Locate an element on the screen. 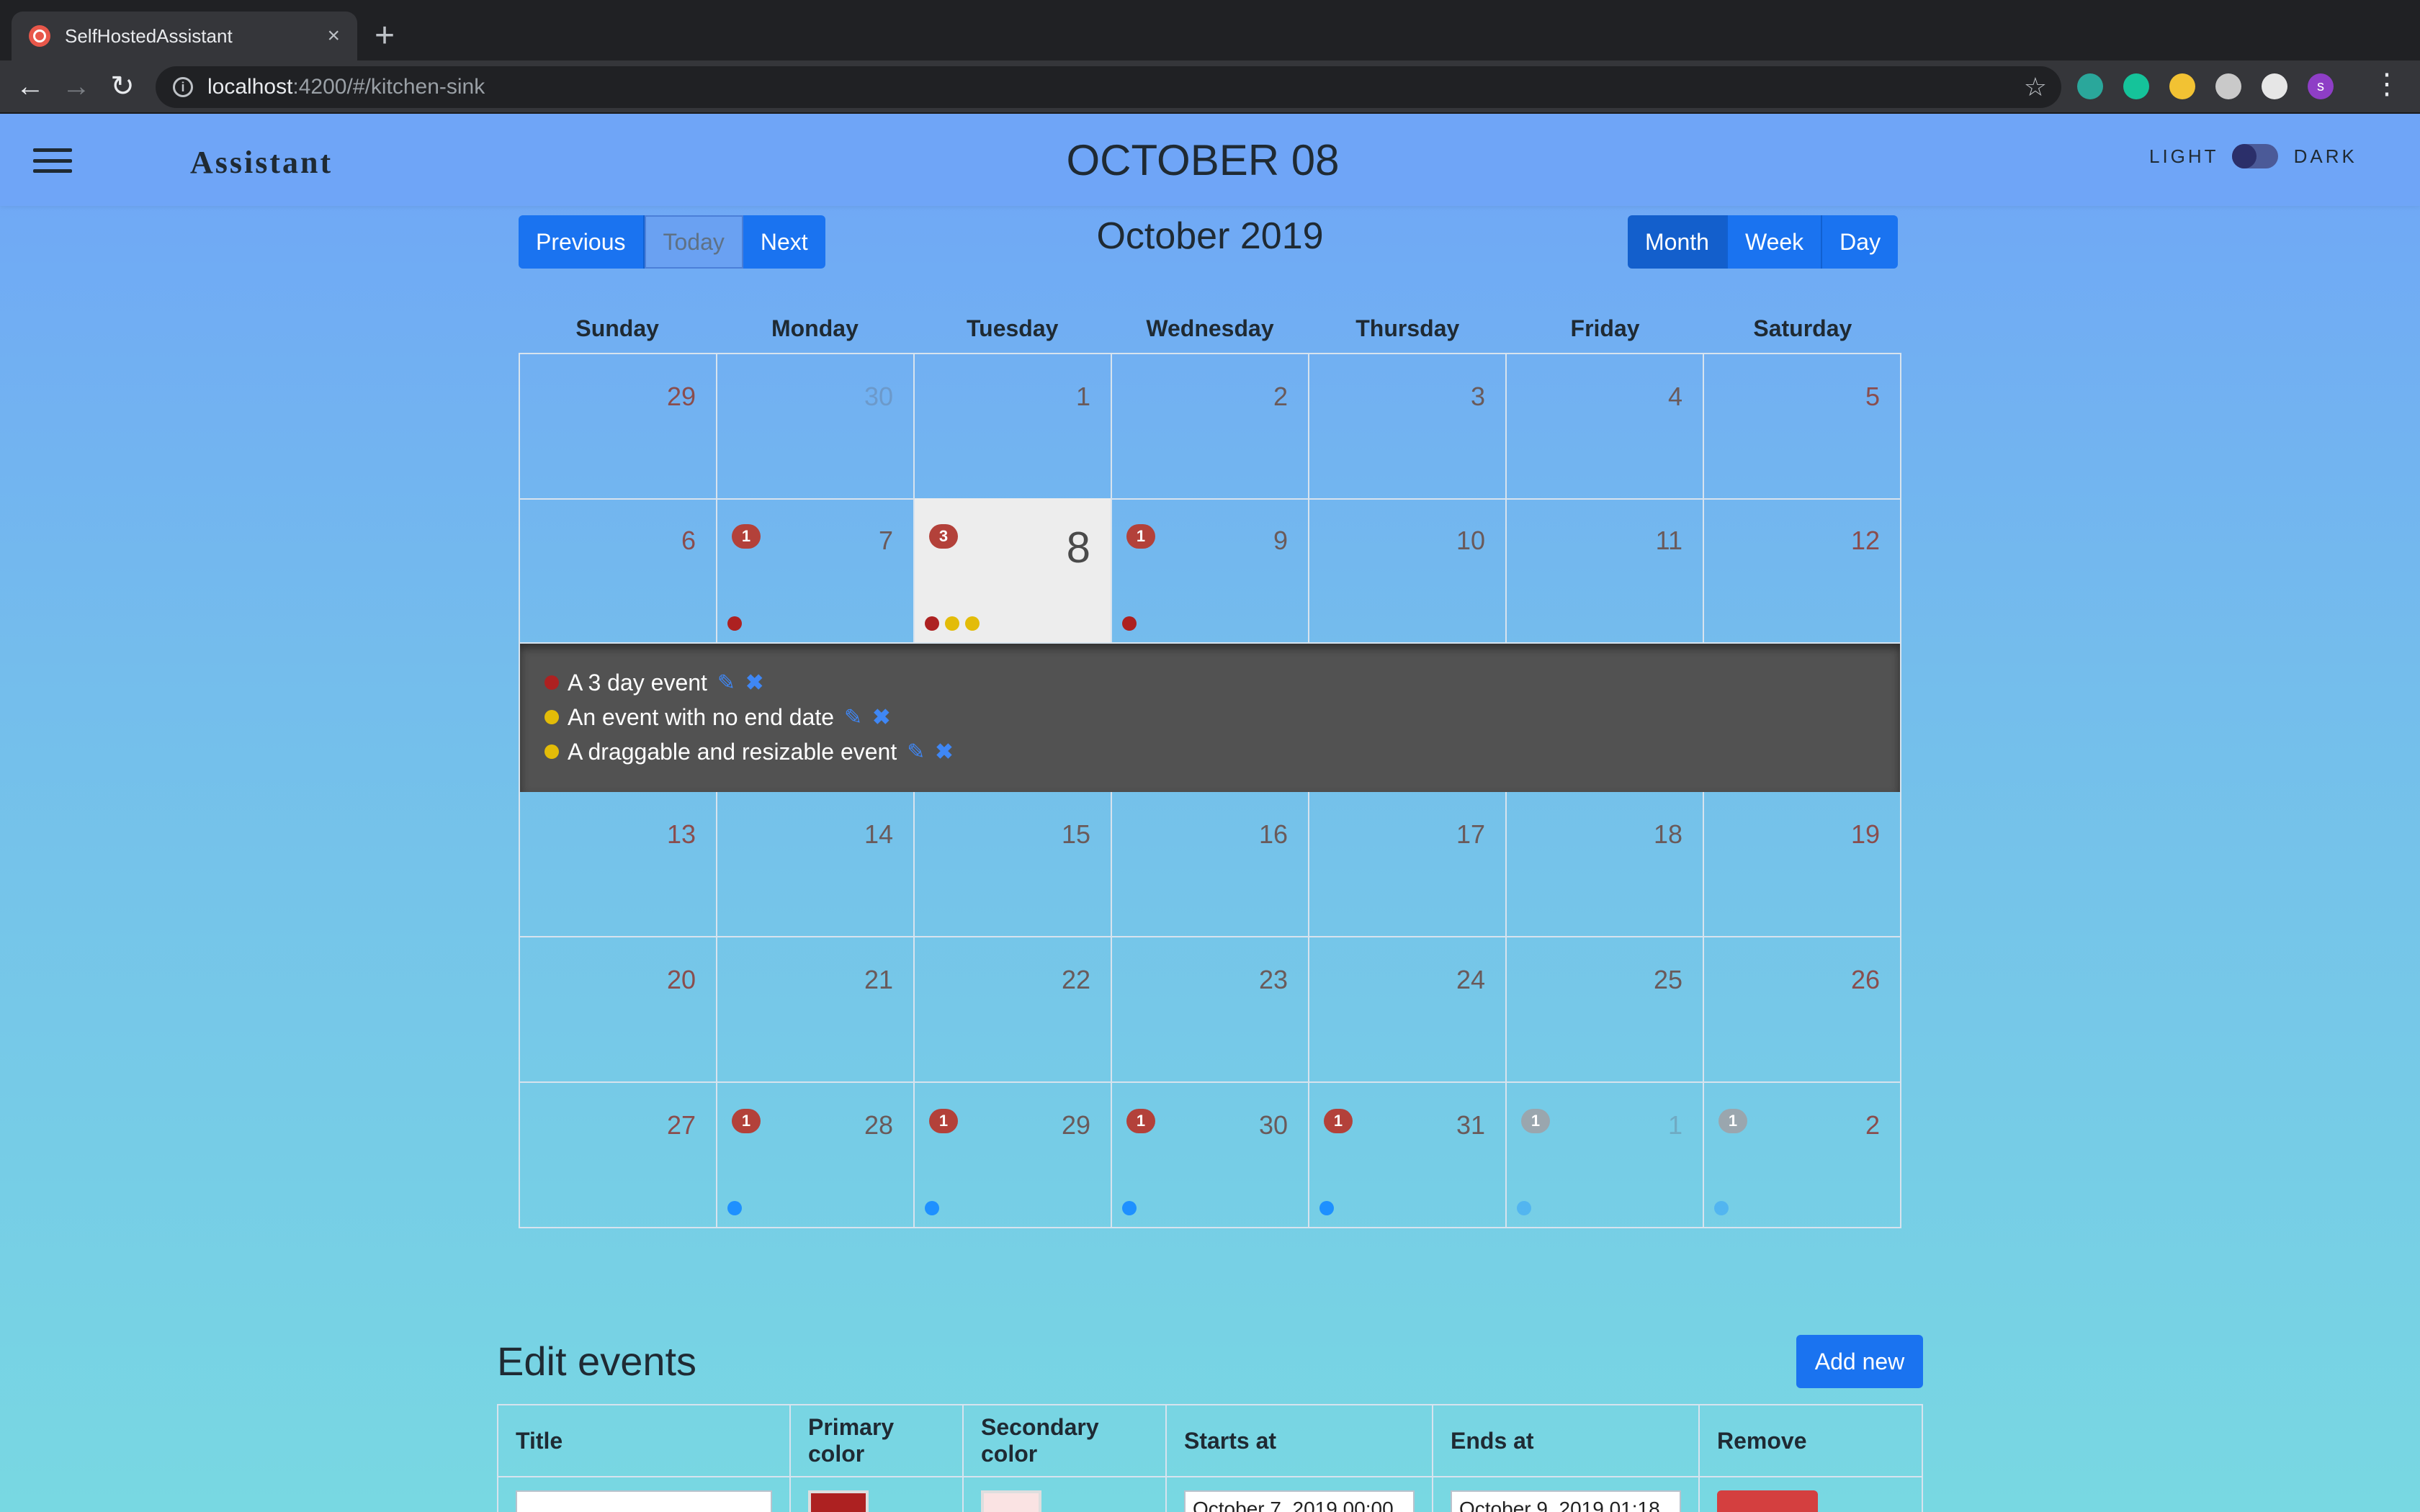 The image size is (2420, 1512). back-icon: ← is located at coordinates (30, 86).